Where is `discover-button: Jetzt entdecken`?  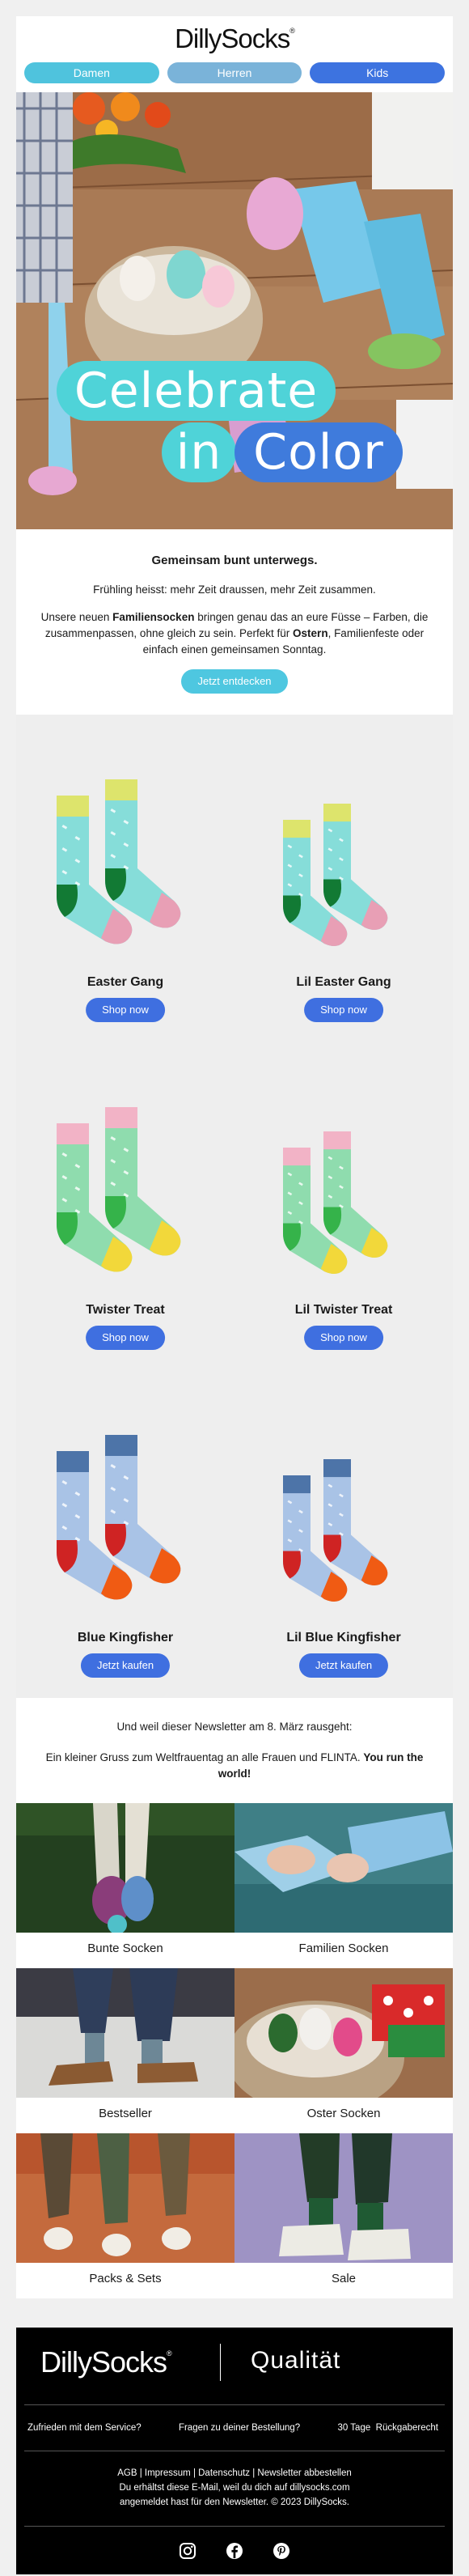 discover-button: Jetzt entdecken is located at coordinates (234, 681).